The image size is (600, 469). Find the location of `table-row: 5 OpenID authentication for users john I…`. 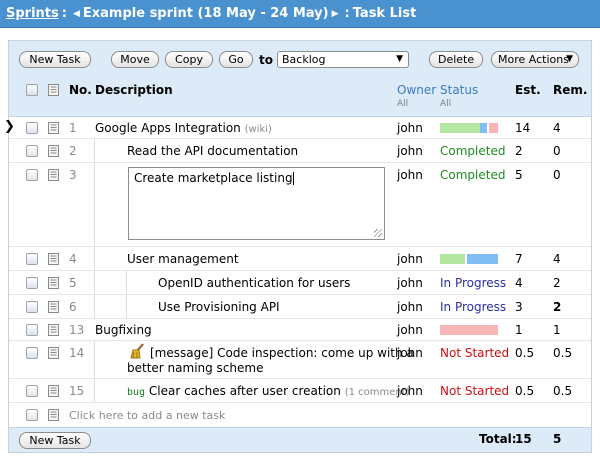

table-row: 5 OpenID authentication for users john I… is located at coordinates (300, 283).